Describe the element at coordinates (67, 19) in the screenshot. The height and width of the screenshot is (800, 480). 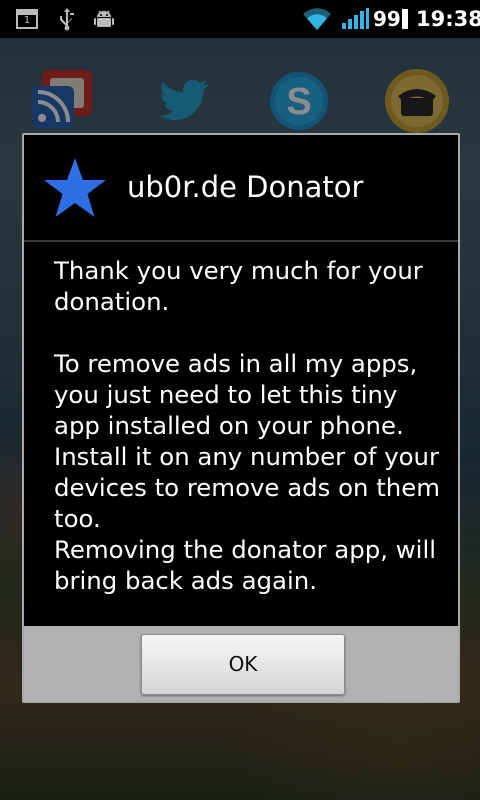
I see `usb-icon` at that location.